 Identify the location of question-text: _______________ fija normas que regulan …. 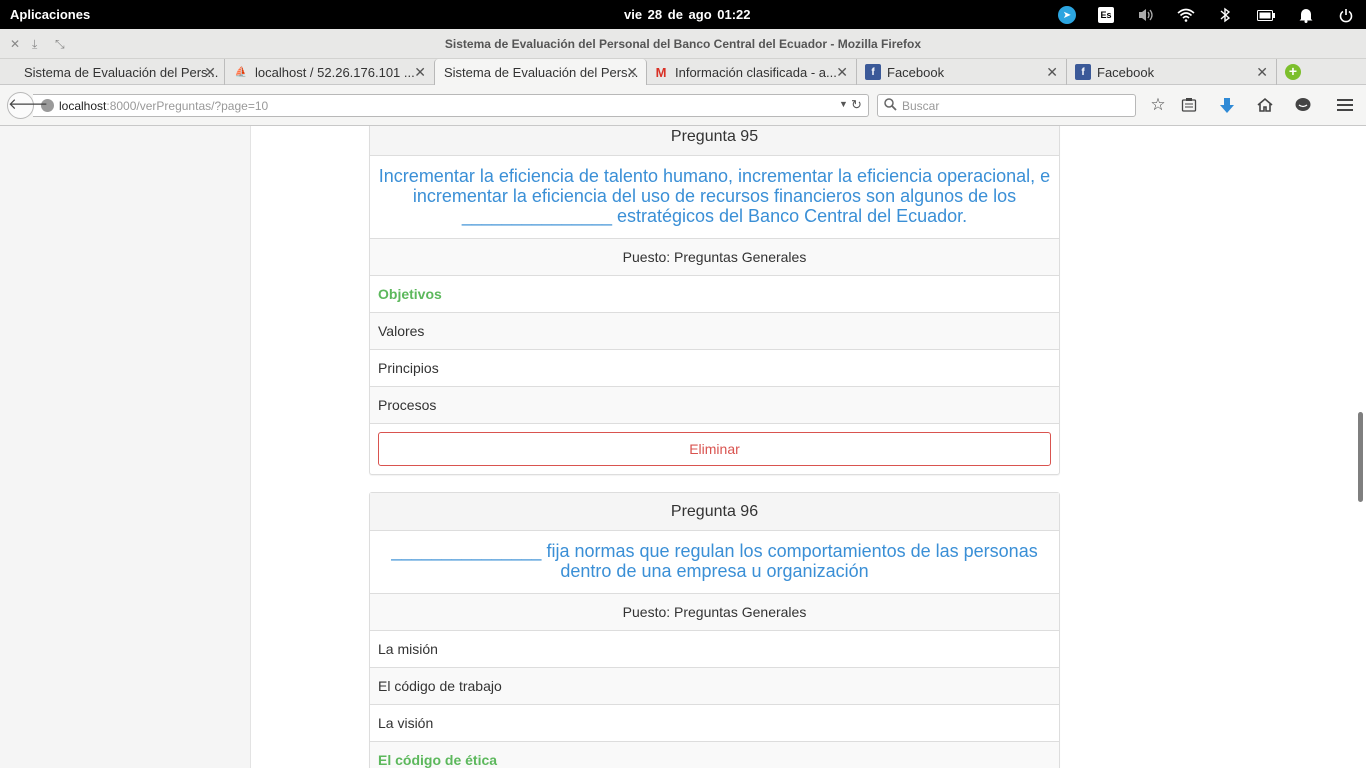
(714, 561).